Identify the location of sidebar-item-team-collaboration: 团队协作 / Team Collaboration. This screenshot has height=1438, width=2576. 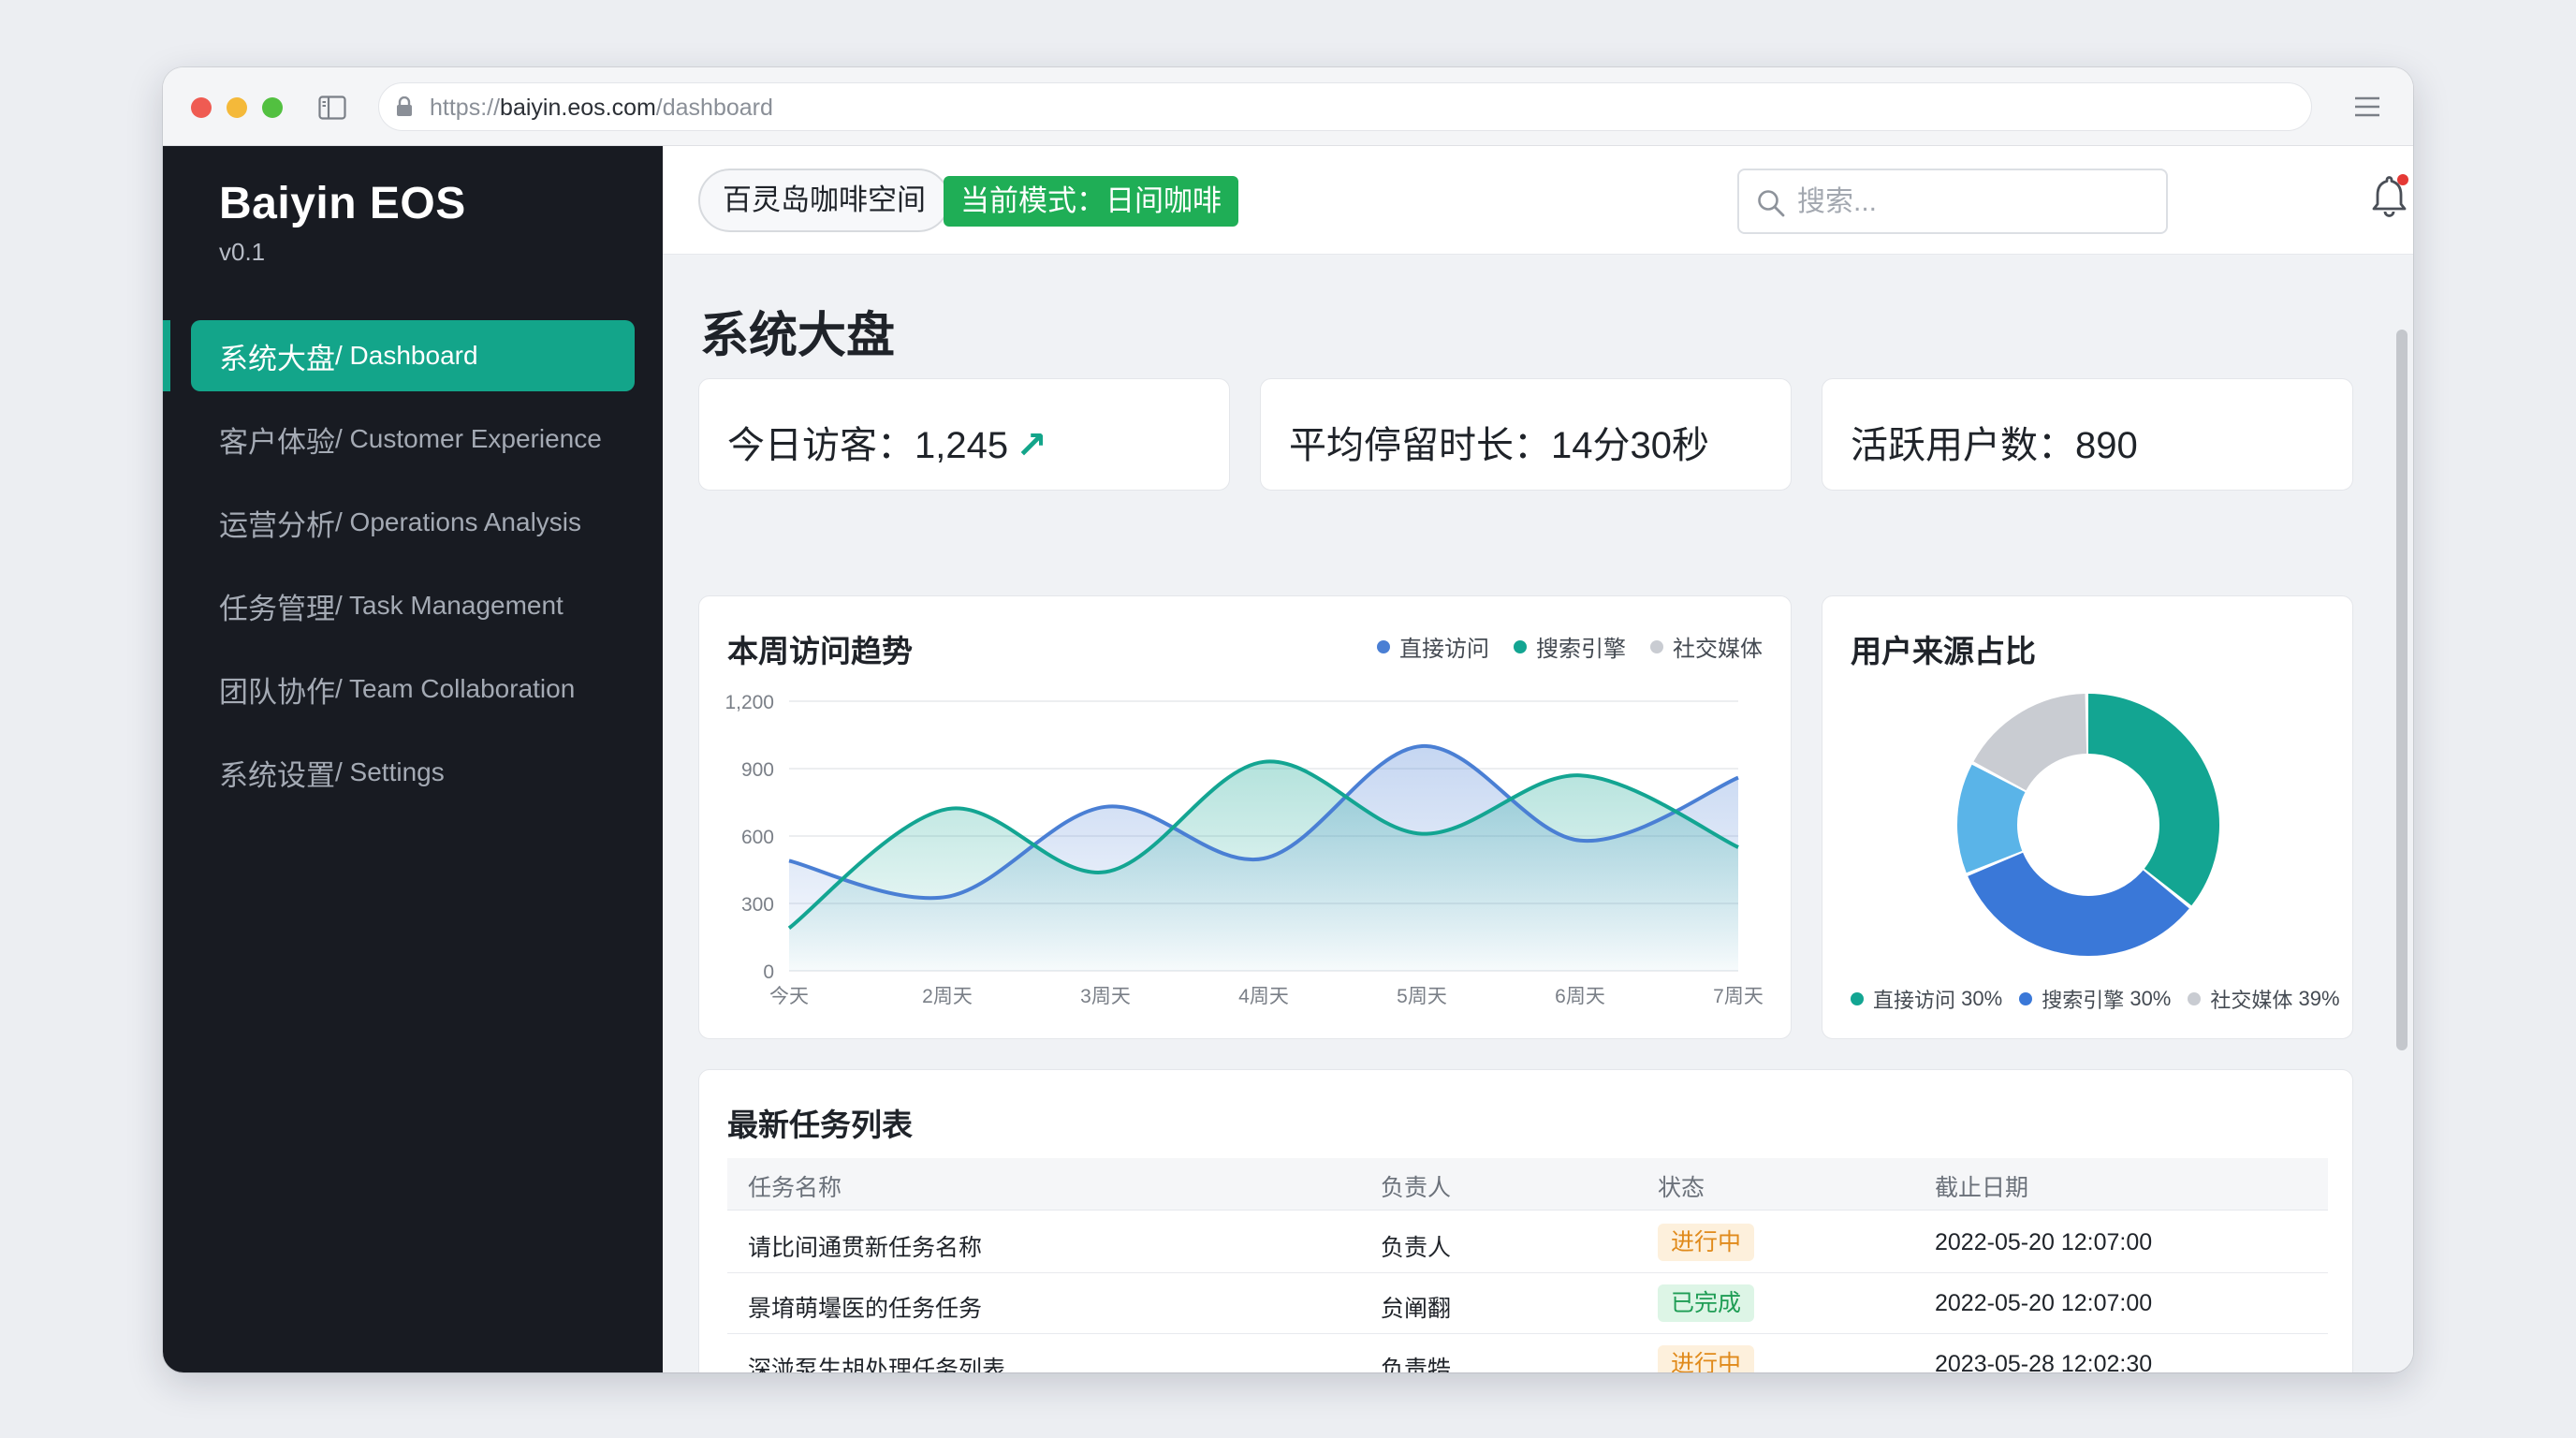
(413, 689).